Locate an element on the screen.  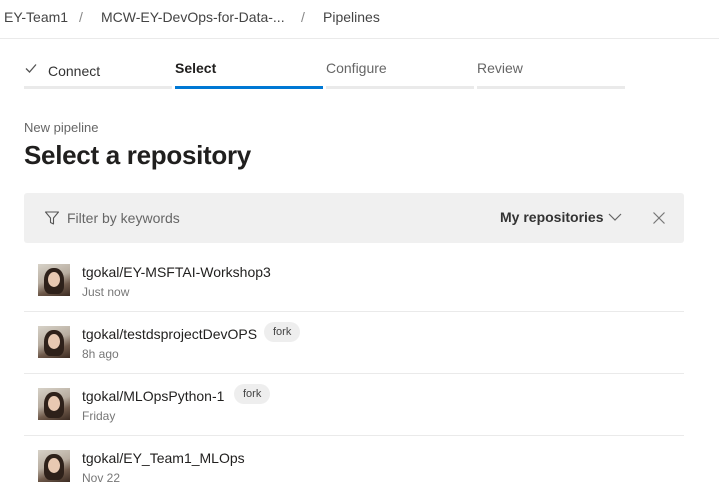
repository-name: tgokal/EY-MSFTAI-Workshop3 is located at coordinates (176, 272).